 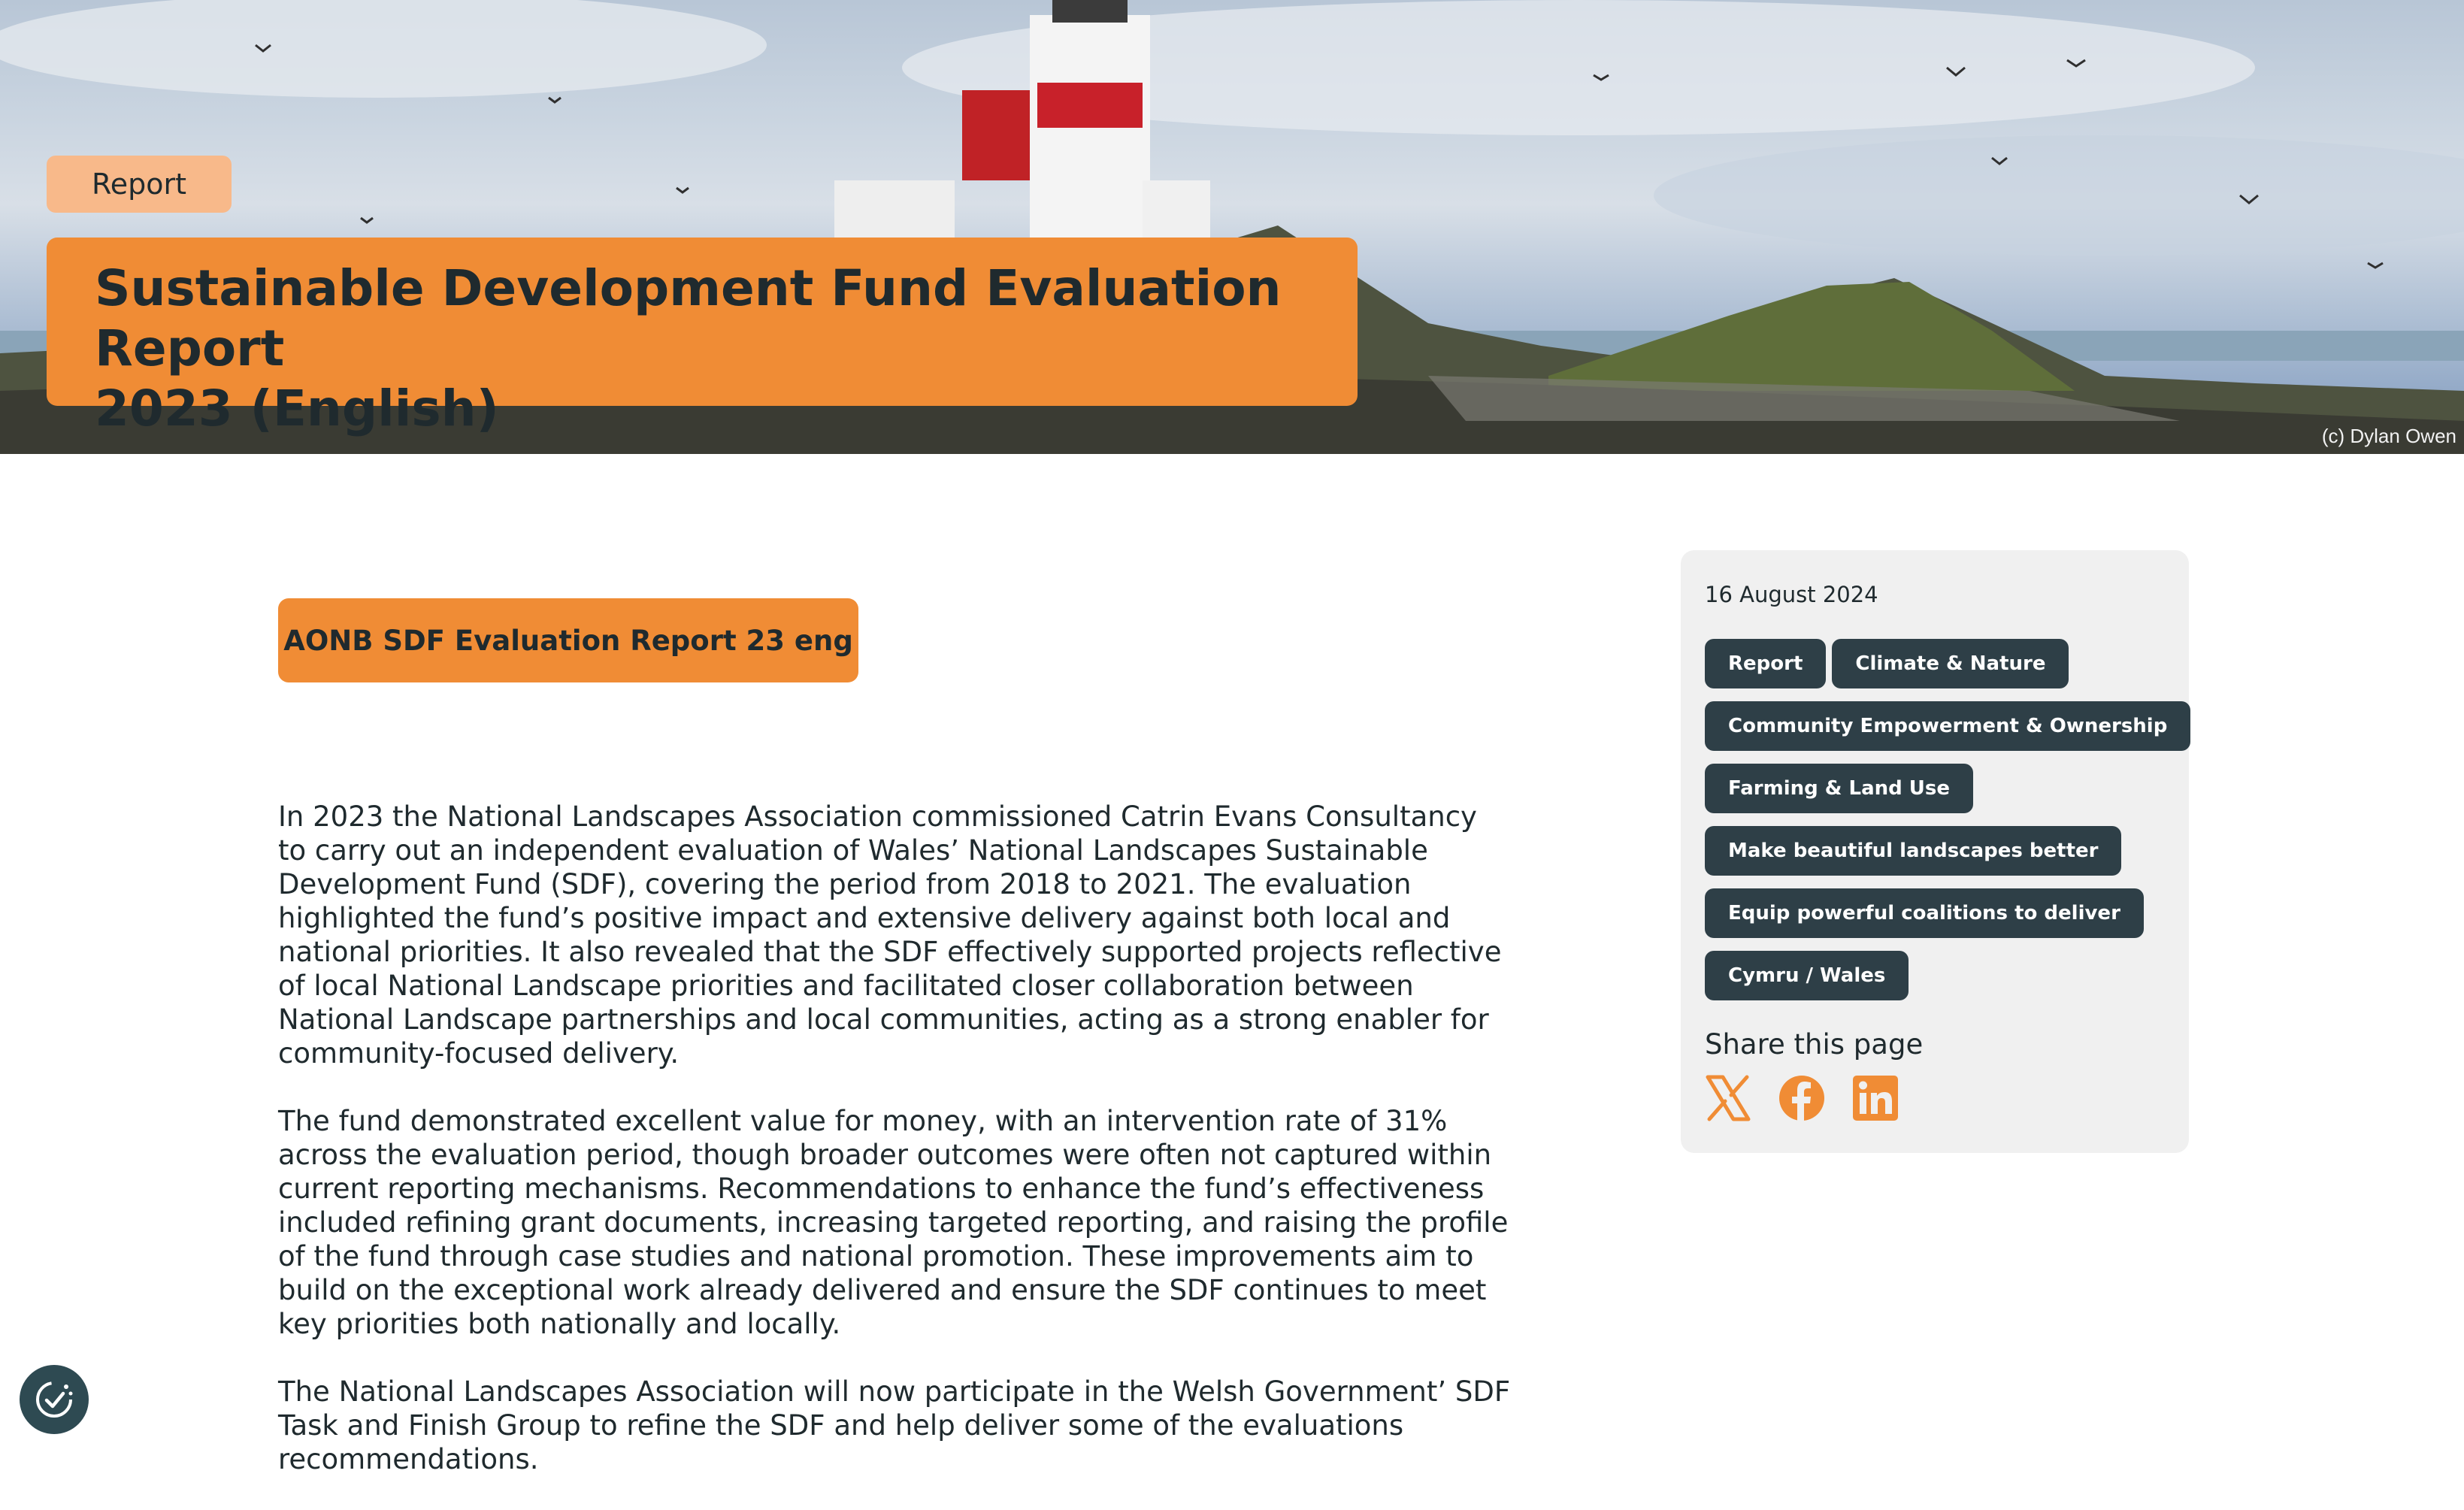 I want to click on cookie-check-icon, so click(x=54, y=1399).